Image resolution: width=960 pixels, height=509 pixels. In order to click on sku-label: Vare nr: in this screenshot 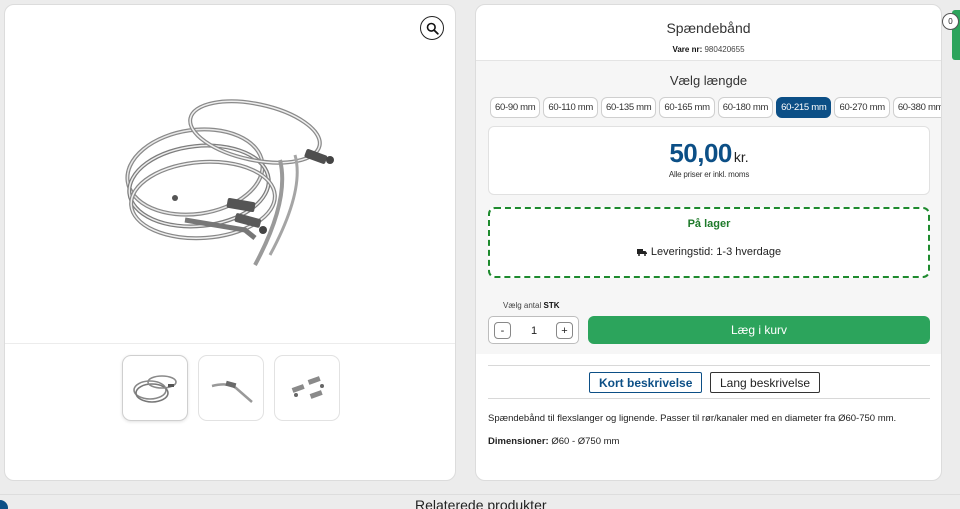, I will do `click(687, 49)`.